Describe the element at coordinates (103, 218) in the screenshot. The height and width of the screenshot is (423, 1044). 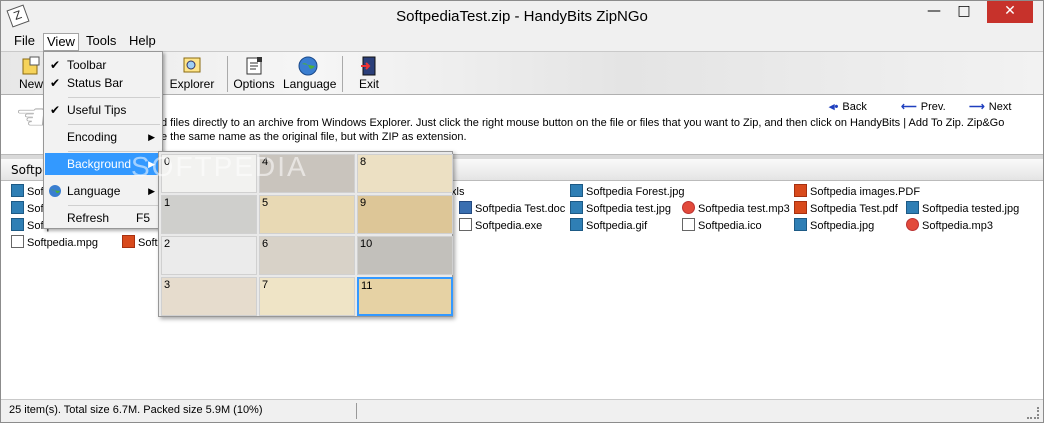
I see `view-menu-refresh: Refresh F5` at that location.